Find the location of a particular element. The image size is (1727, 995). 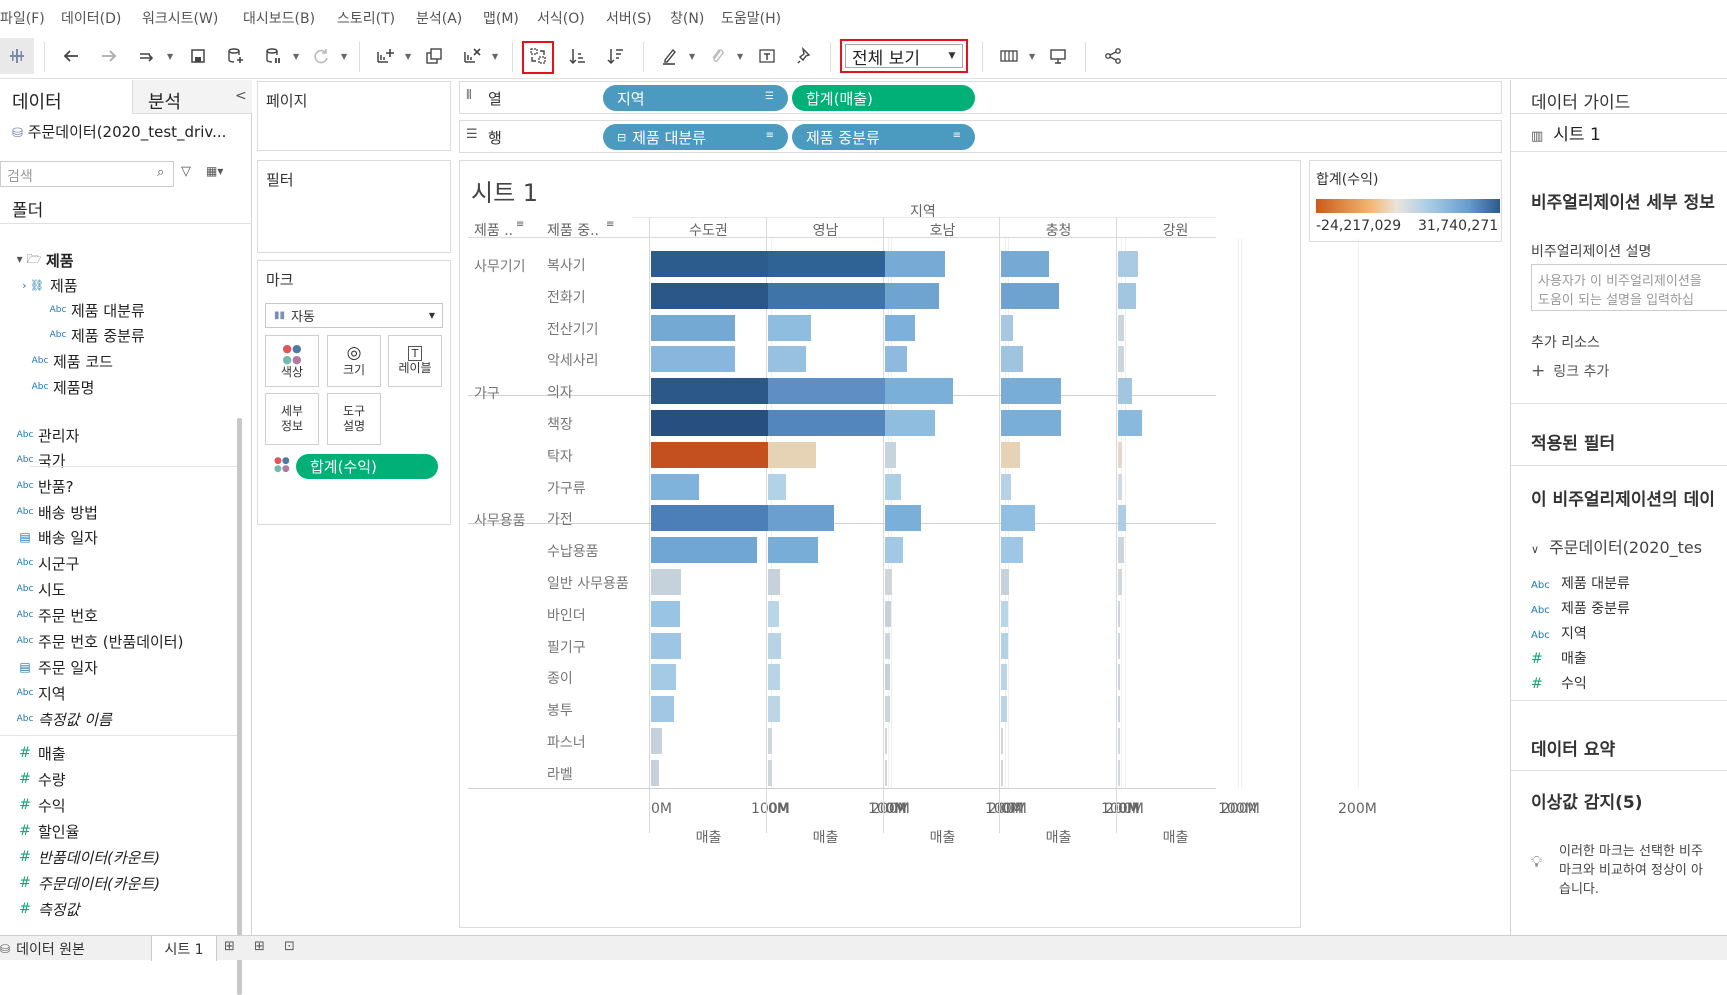

field-dimension: Abc 관리자 is located at coordinates (46, 435).